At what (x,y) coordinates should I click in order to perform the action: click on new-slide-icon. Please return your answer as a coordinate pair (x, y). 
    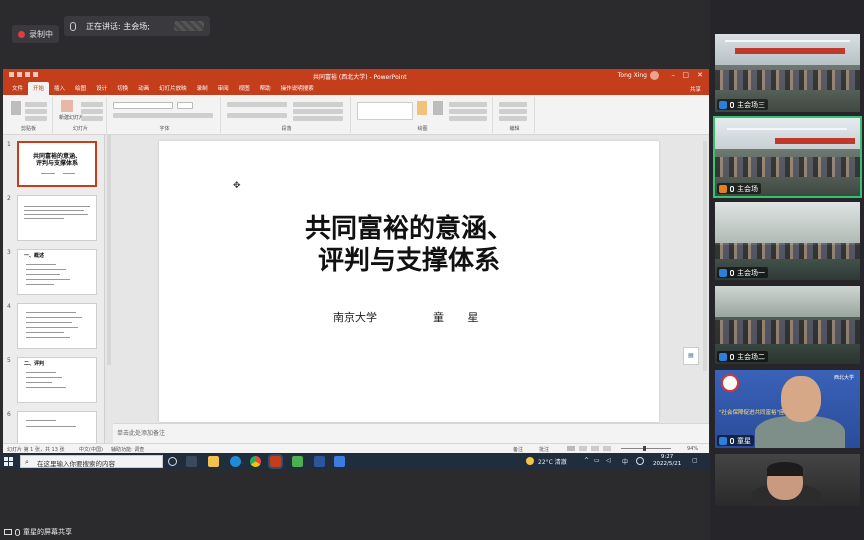
    Looking at the image, I should click on (67, 106).